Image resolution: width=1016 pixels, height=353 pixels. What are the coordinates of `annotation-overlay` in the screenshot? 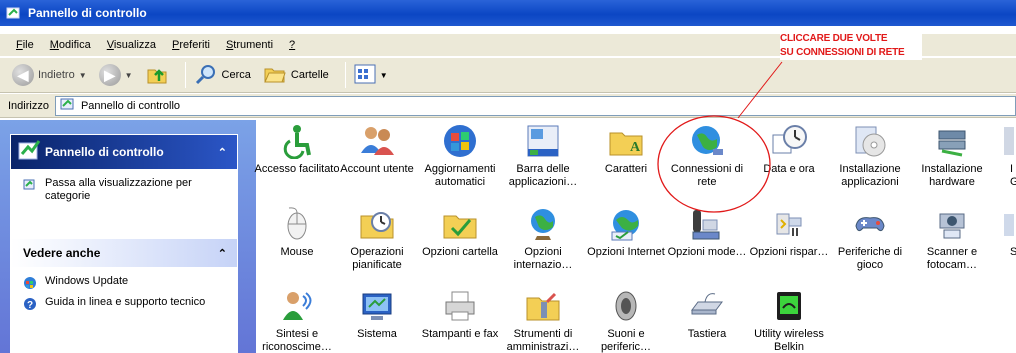 It's located at (720, 137).